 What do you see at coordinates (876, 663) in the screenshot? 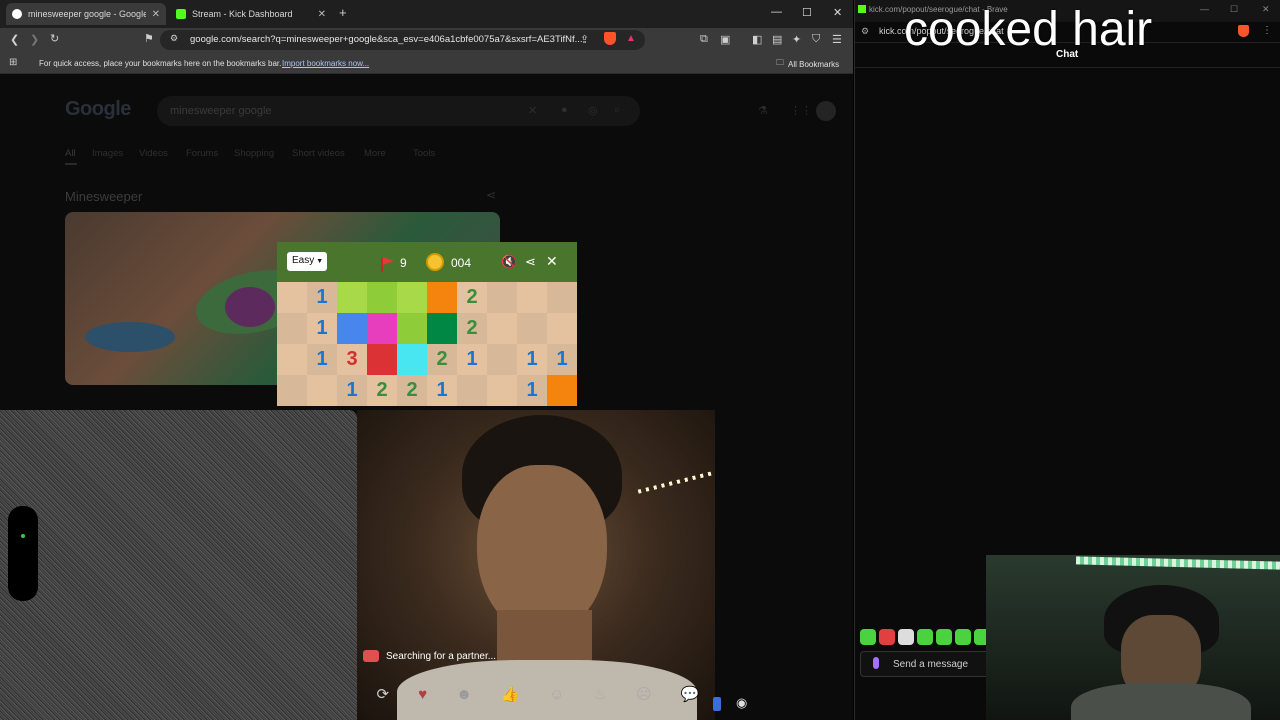
I see `mic-icon` at bounding box center [876, 663].